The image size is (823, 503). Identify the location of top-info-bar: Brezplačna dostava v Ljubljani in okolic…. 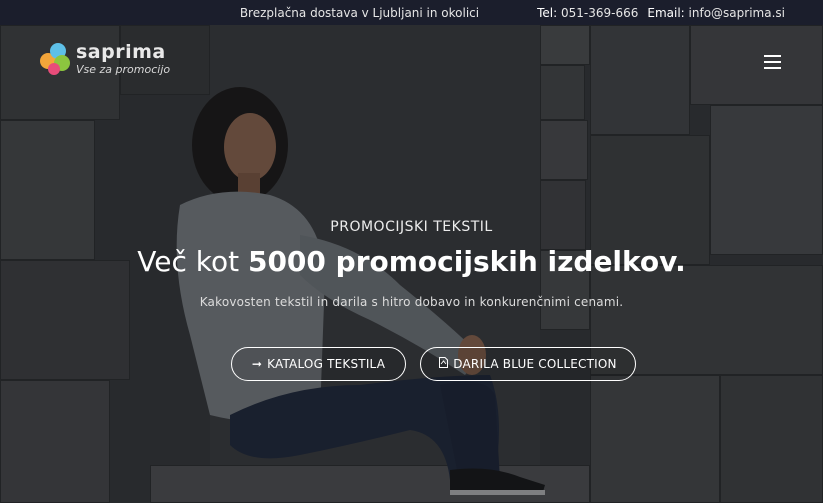
(411, 12).